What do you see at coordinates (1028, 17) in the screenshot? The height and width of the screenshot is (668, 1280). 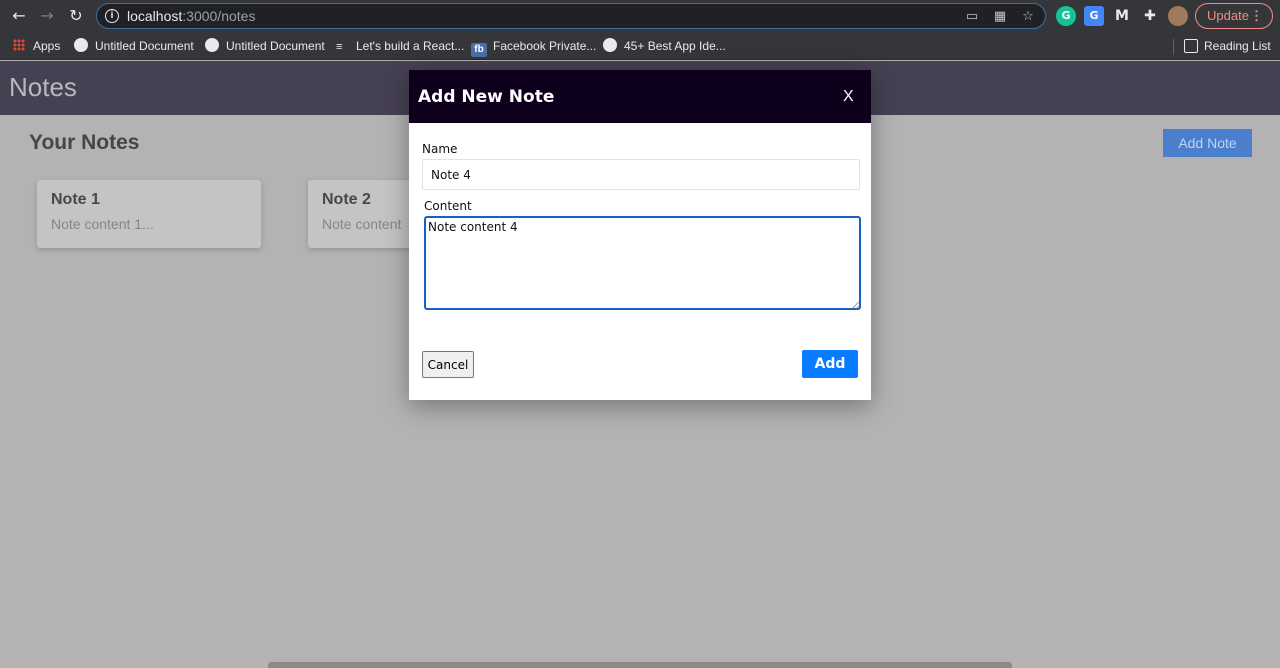 I see `star-icon: ☆` at bounding box center [1028, 17].